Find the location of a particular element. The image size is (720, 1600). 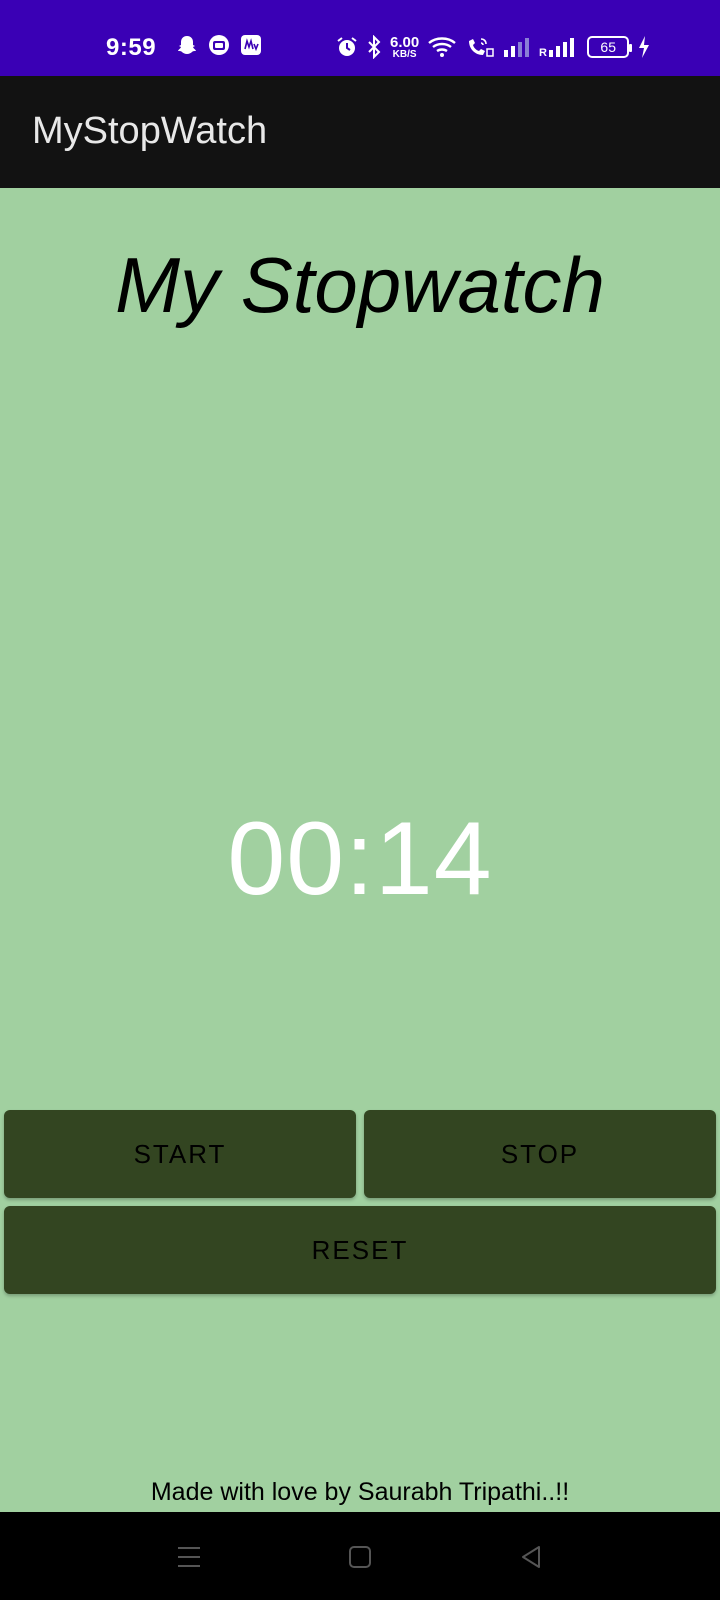

signal-icon is located at coordinates (517, 47).